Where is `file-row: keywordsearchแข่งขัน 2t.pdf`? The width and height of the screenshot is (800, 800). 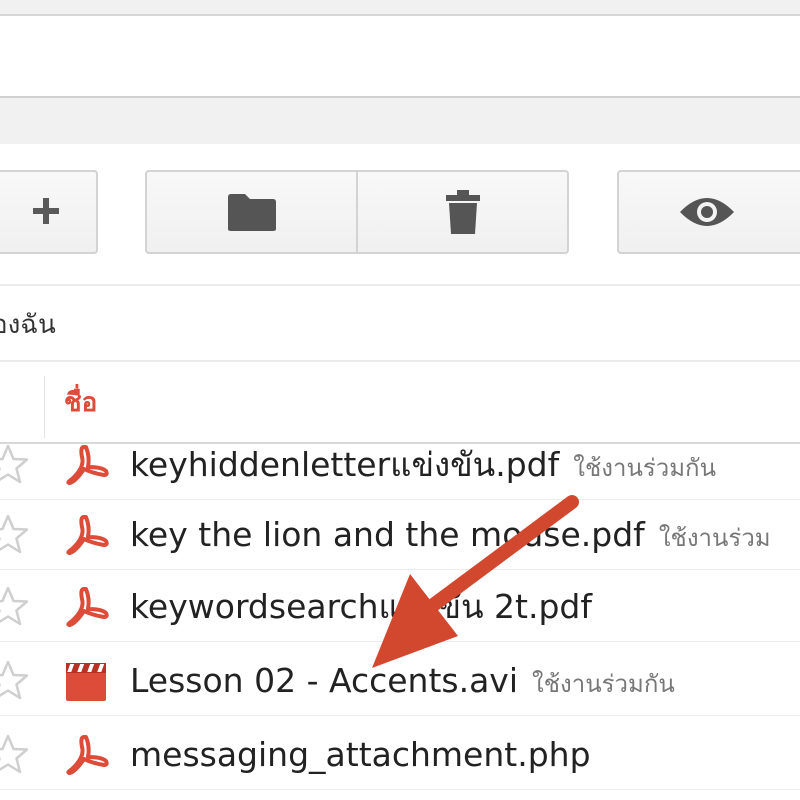
file-row: keywordsearchแข่งขัน 2t.pdf is located at coordinates (400, 607).